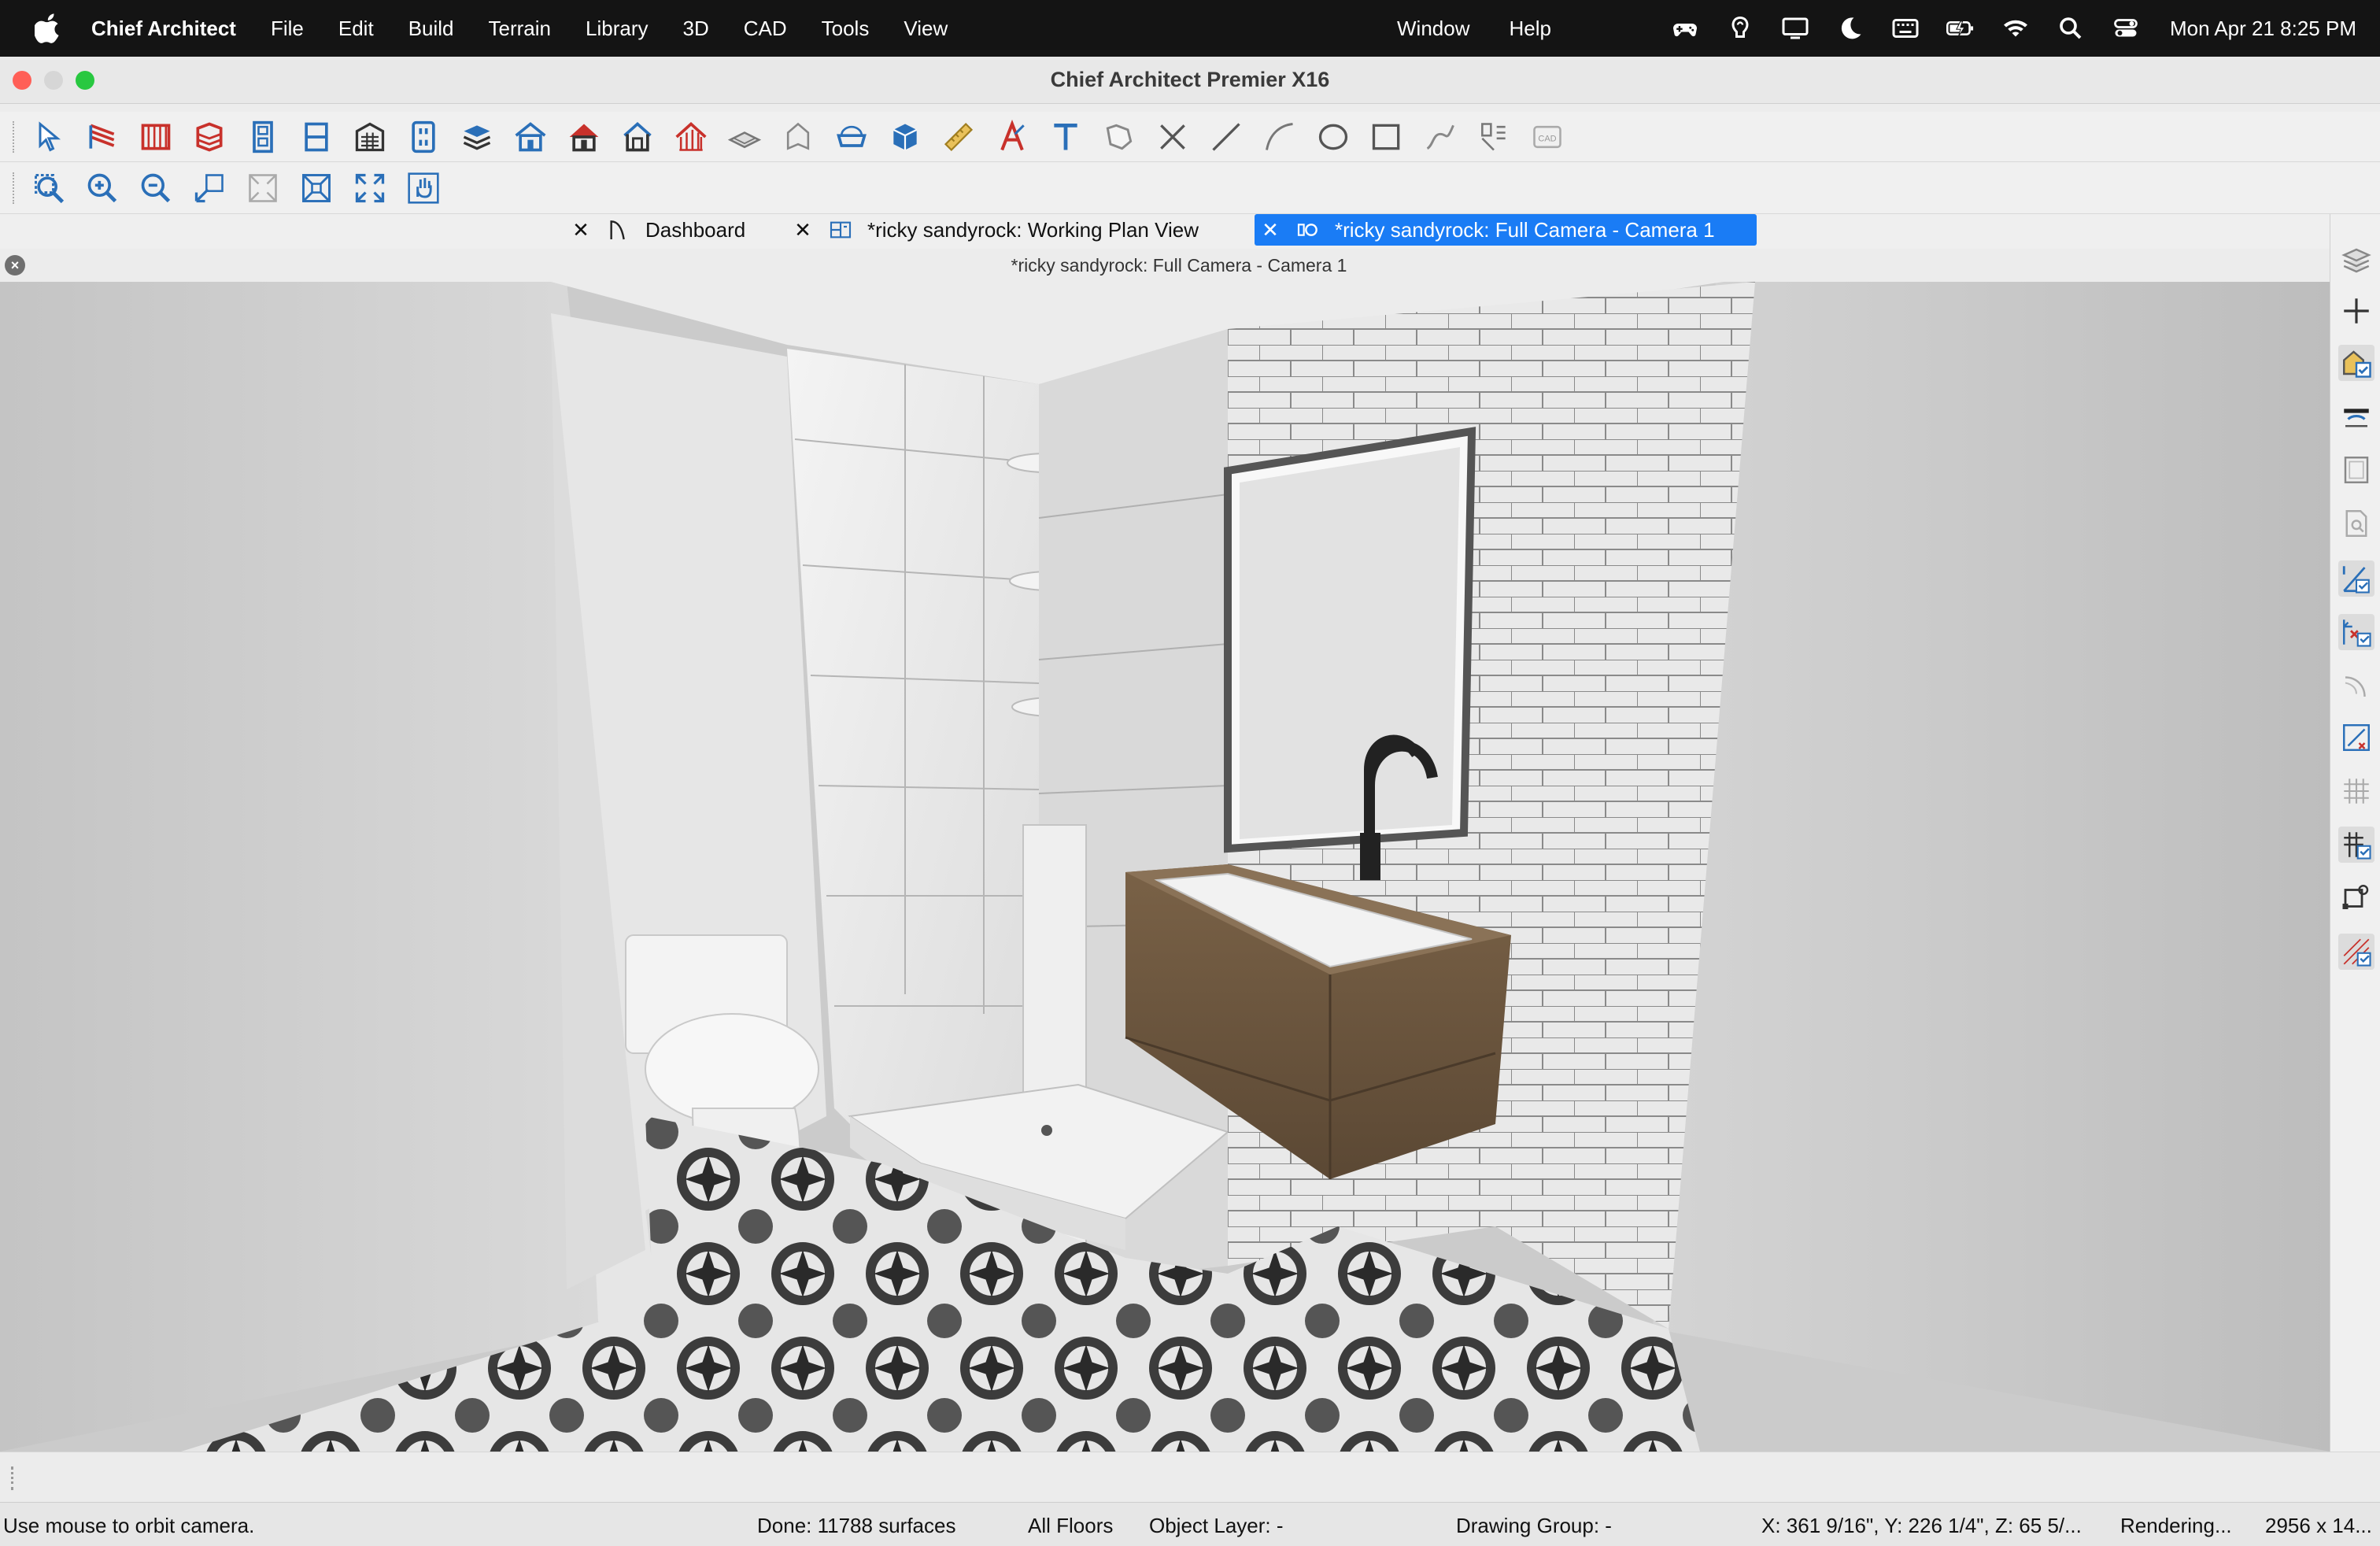  Describe the element at coordinates (1433, 29) in the screenshot. I see `menu-window: Window` at that location.